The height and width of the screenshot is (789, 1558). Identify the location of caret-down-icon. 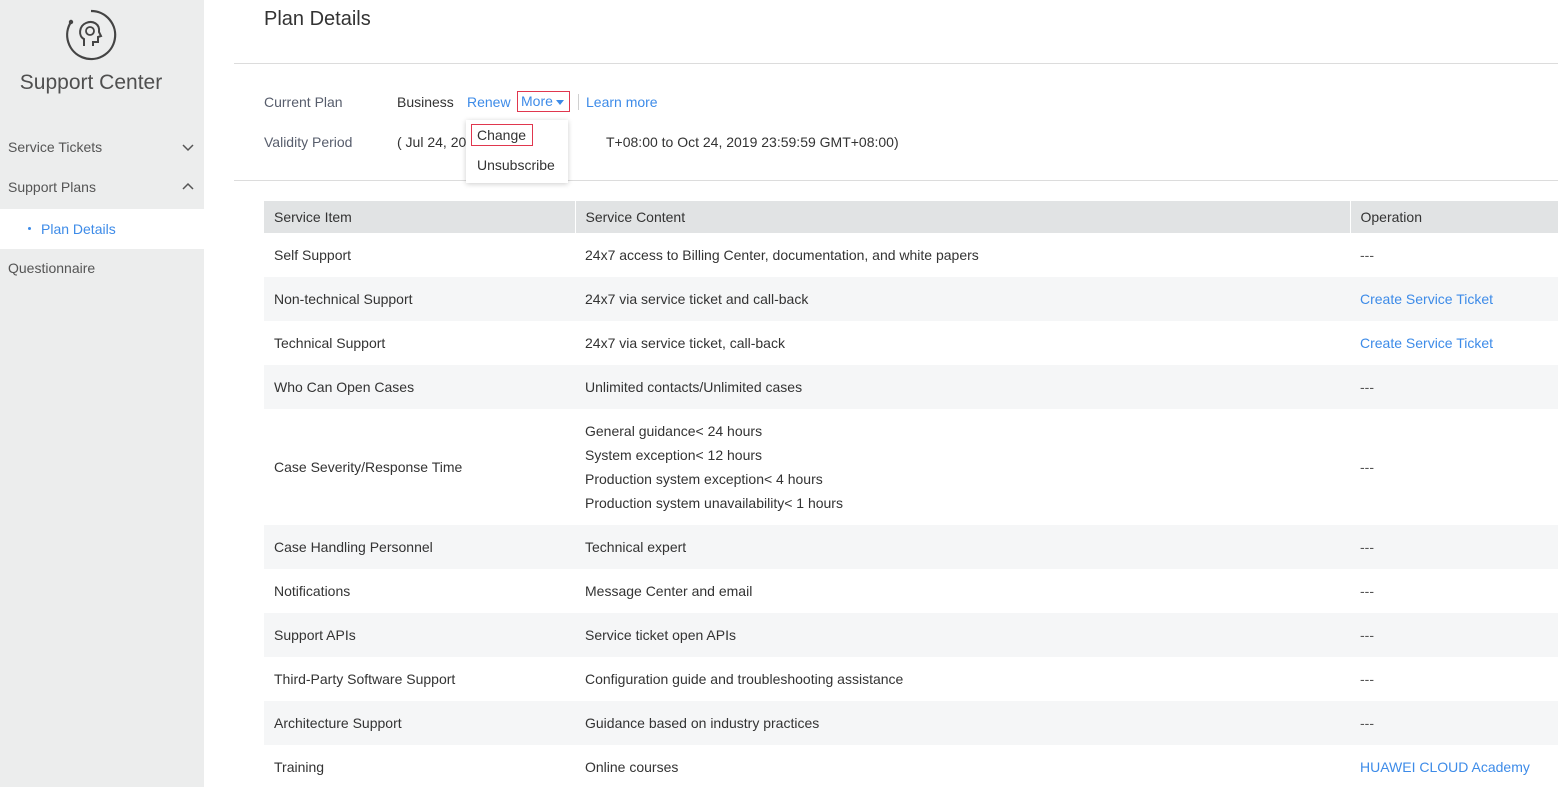
(559, 102).